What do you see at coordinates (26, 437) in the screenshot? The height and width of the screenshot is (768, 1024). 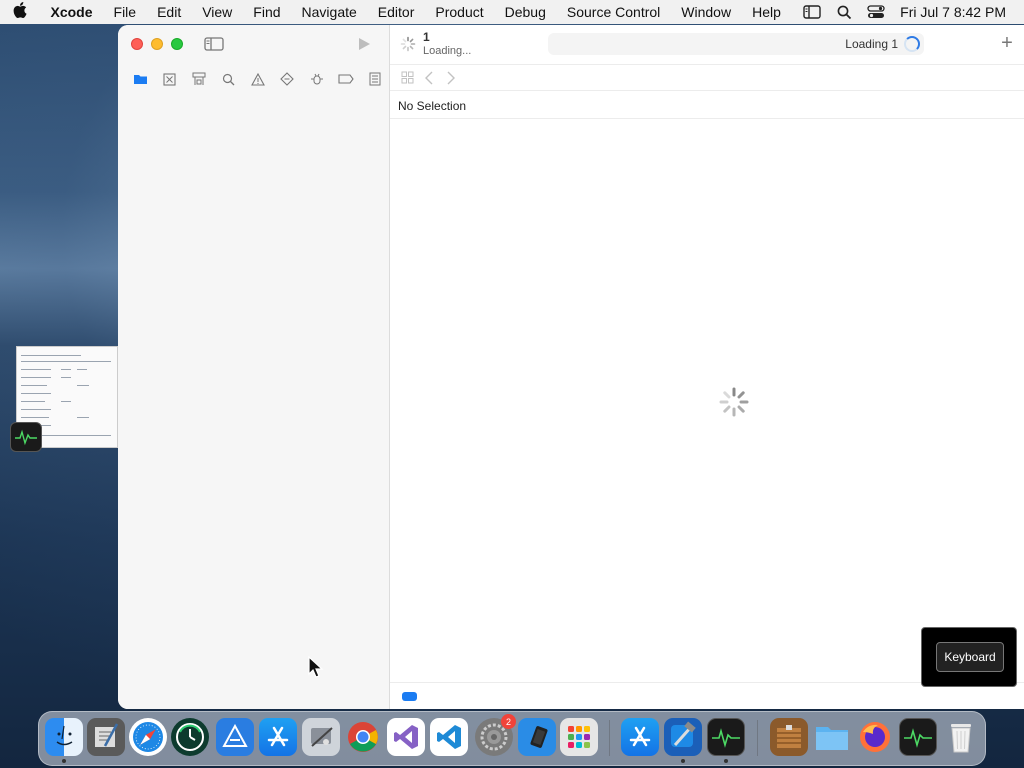 I see `activity-monitor-icon` at bounding box center [26, 437].